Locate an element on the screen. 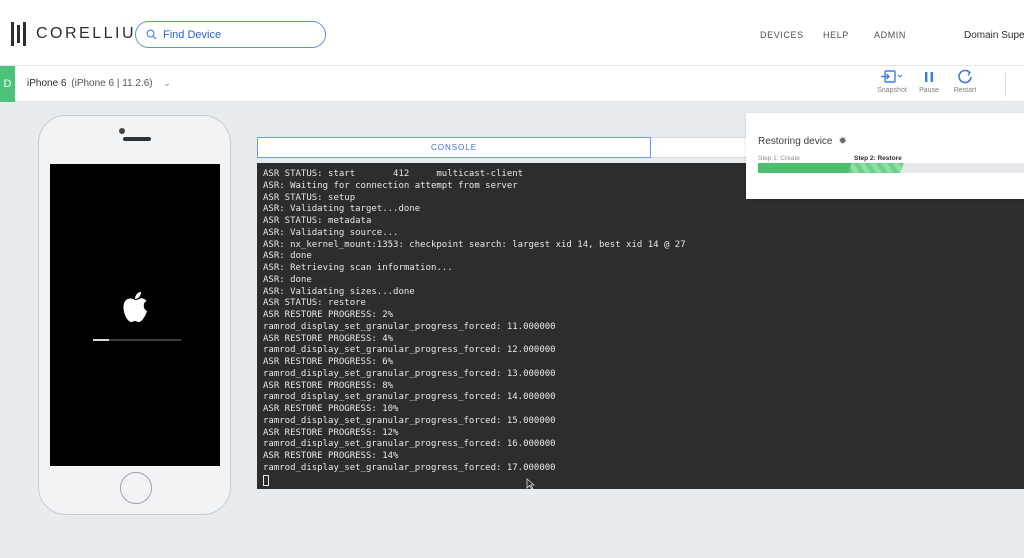 Image resolution: width=1024 pixels, height=558 pixels. restore-title-row: Restoring device ✹ is located at coordinates (802, 141).